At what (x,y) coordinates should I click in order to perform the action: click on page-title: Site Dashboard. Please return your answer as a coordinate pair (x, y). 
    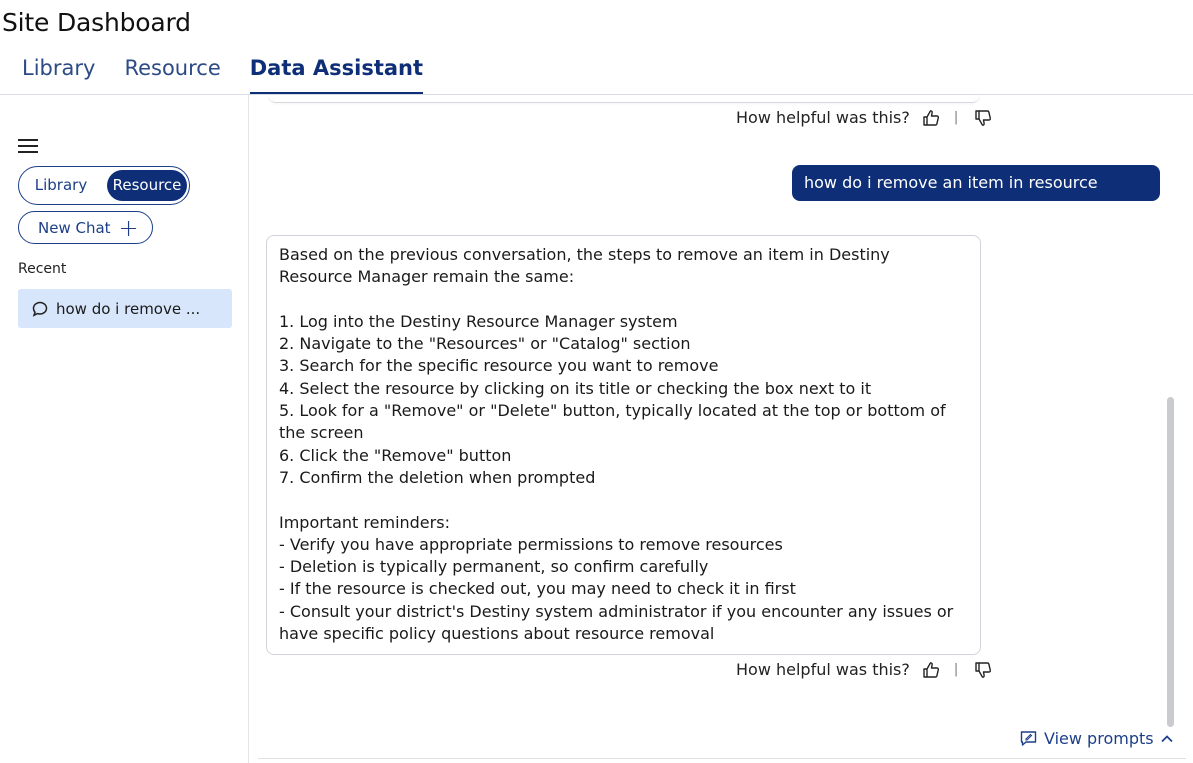
    Looking at the image, I should click on (96, 22).